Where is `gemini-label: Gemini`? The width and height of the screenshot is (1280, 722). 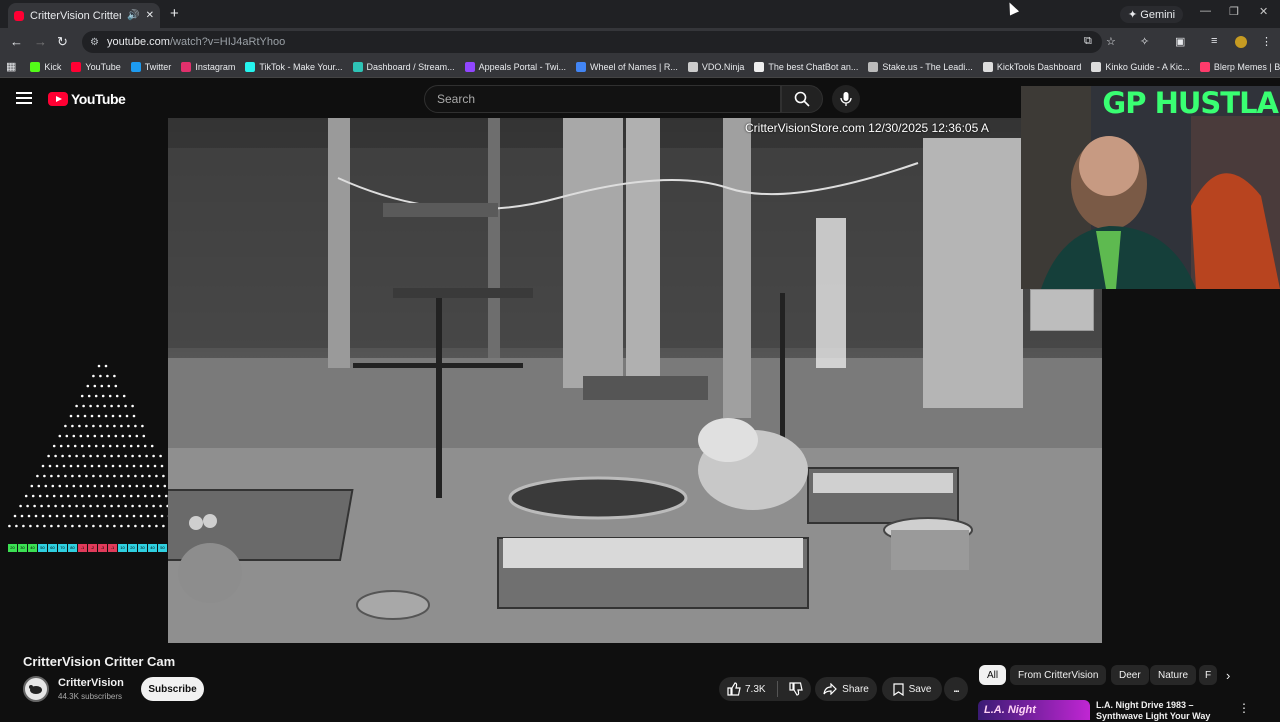 gemini-label: Gemini is located at coordinates (1158, 15).